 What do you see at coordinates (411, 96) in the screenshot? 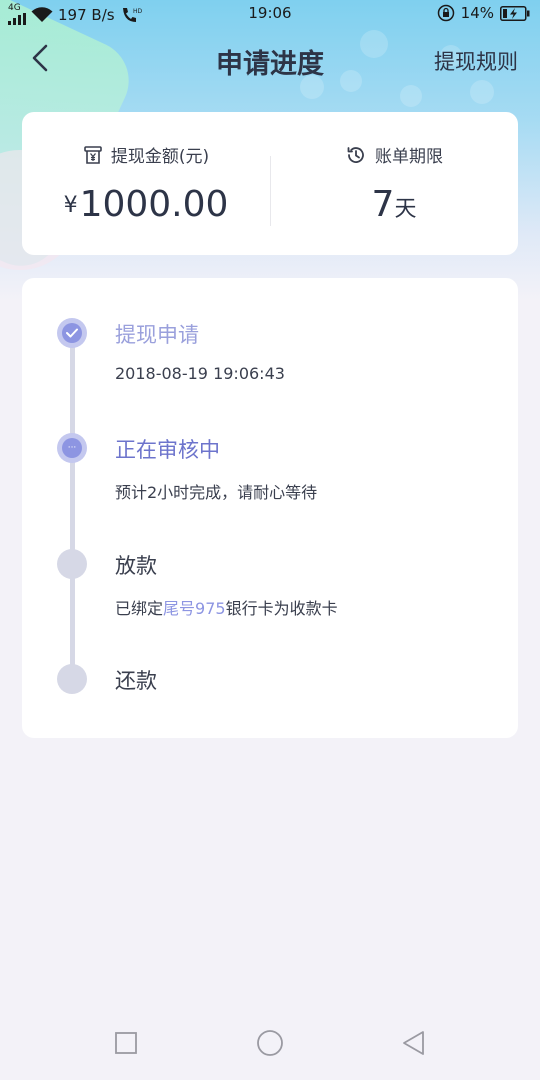
I see `bg-dot` at bounding box center [411, 96].